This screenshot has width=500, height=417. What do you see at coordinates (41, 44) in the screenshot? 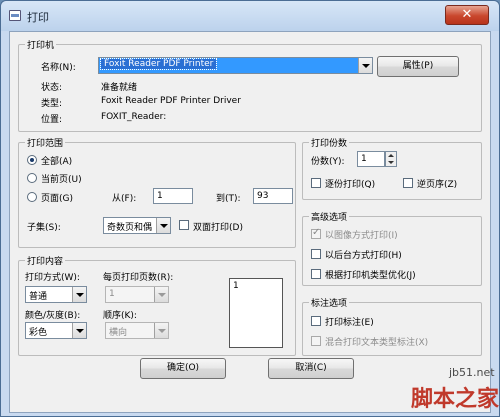
I see `printer-group-label: 打印机` at bounding box center [41, 44].